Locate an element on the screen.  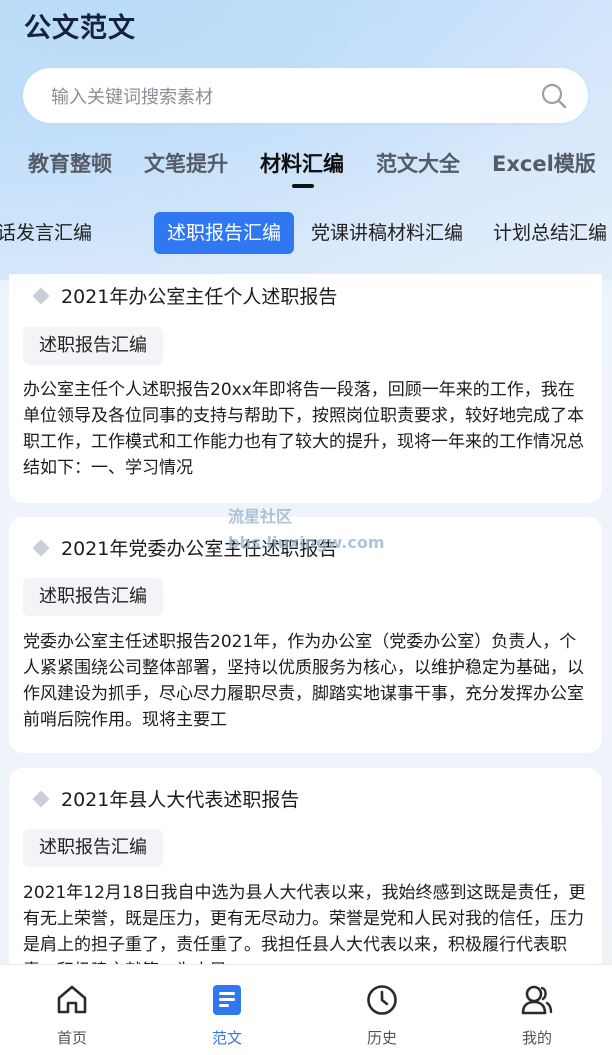
search-bar: 输入关键词搜索素材 is located at coordinates (305, 95).